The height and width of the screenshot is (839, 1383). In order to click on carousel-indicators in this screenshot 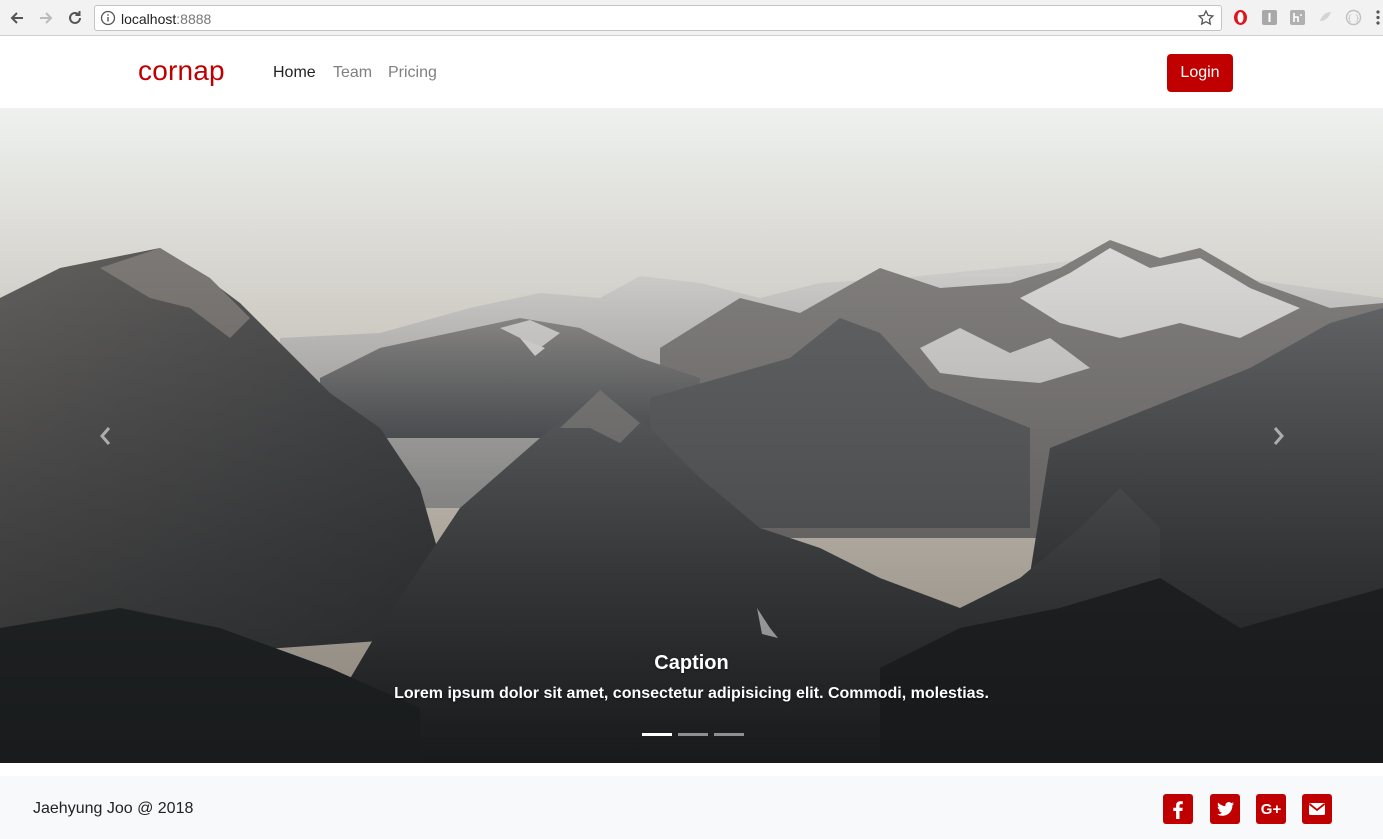, I will do `click(693, 734)`.